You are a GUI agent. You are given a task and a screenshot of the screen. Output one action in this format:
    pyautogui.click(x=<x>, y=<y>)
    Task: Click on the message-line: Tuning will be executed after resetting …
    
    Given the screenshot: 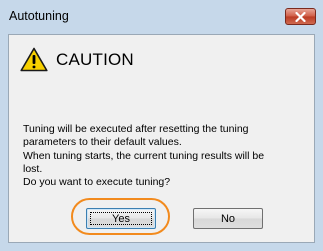 What is the action you would take?
    pyautogui.click(x=136, y=129)
    